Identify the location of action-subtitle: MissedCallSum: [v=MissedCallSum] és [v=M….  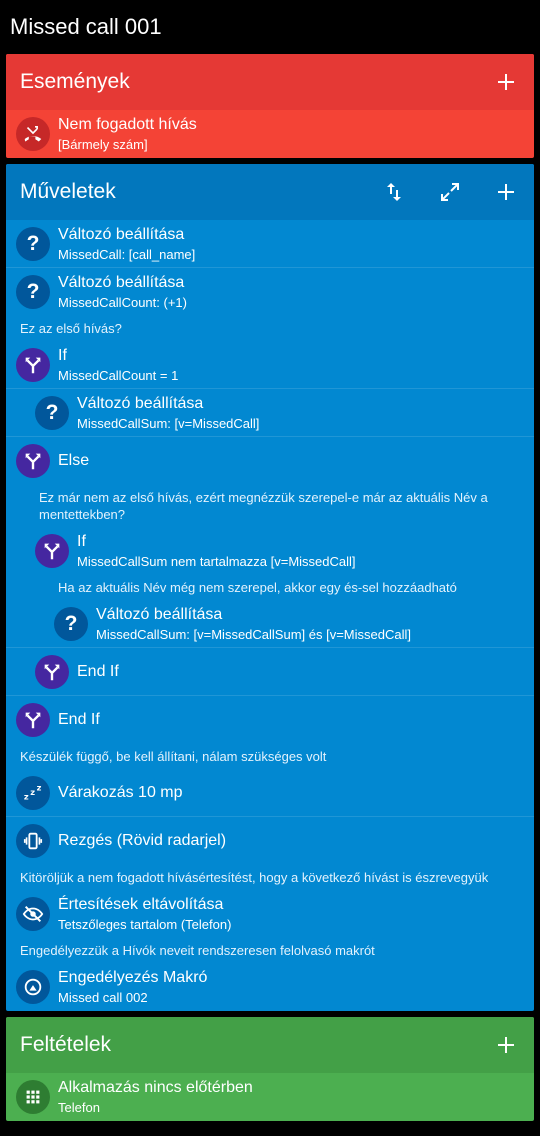
(253, 634).